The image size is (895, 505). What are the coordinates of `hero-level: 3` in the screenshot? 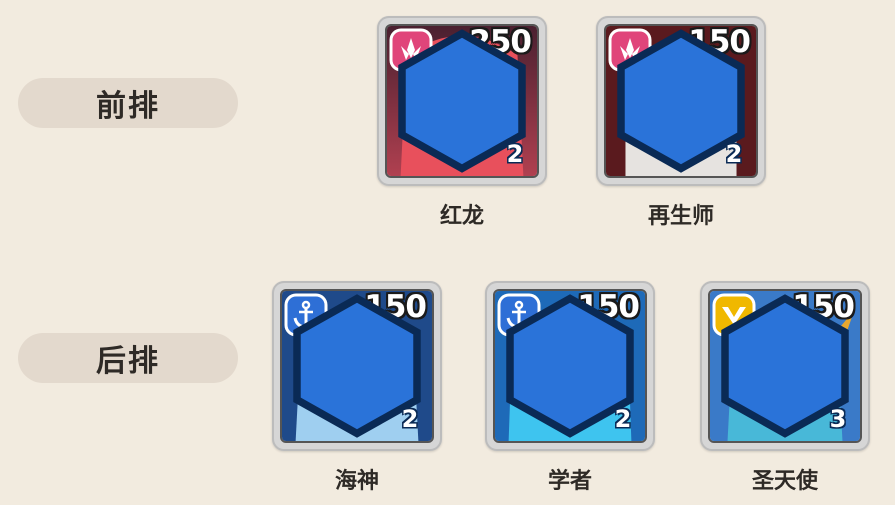 It's located at (838, 419).